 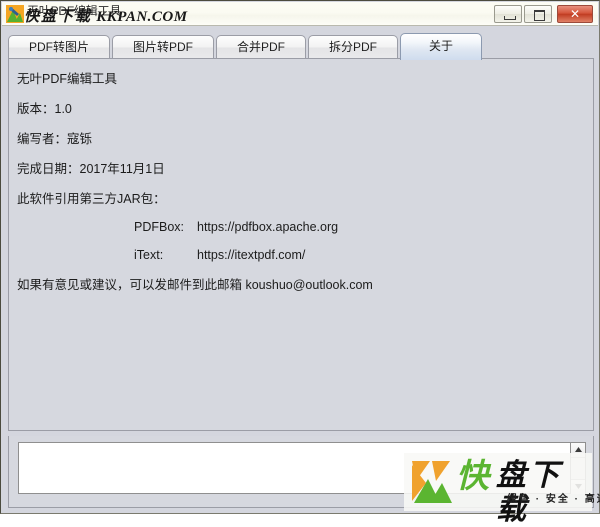 I want to click on tab-bar: PDF转图片 图片转PDF 合并PDF 拆分PDF 关于, so click(x=301, y=46).